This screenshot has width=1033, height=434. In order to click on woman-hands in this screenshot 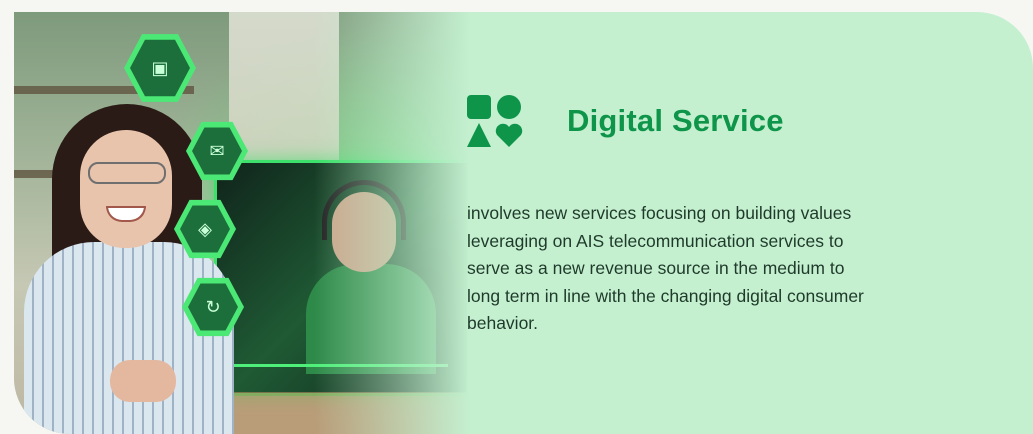, I will do `click(143, 381)`.